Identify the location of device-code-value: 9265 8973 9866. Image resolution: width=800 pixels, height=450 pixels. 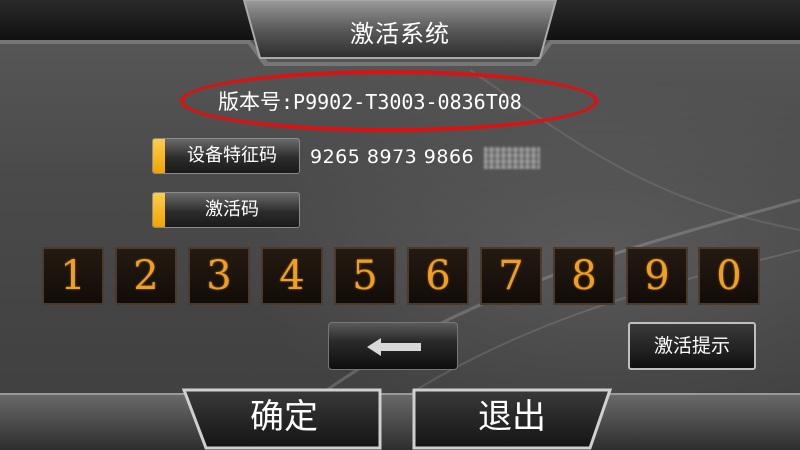
(425, 157).